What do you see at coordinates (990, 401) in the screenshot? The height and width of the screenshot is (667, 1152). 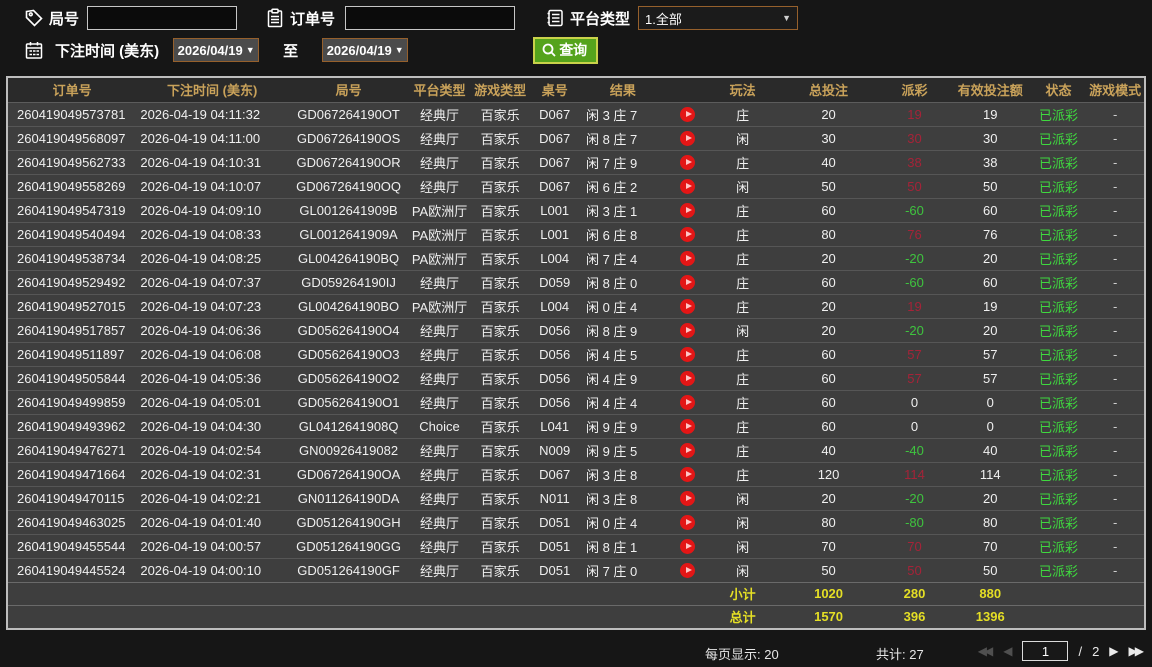 I see `cell-valid-bet: 0` at bounding box center [990, 401].